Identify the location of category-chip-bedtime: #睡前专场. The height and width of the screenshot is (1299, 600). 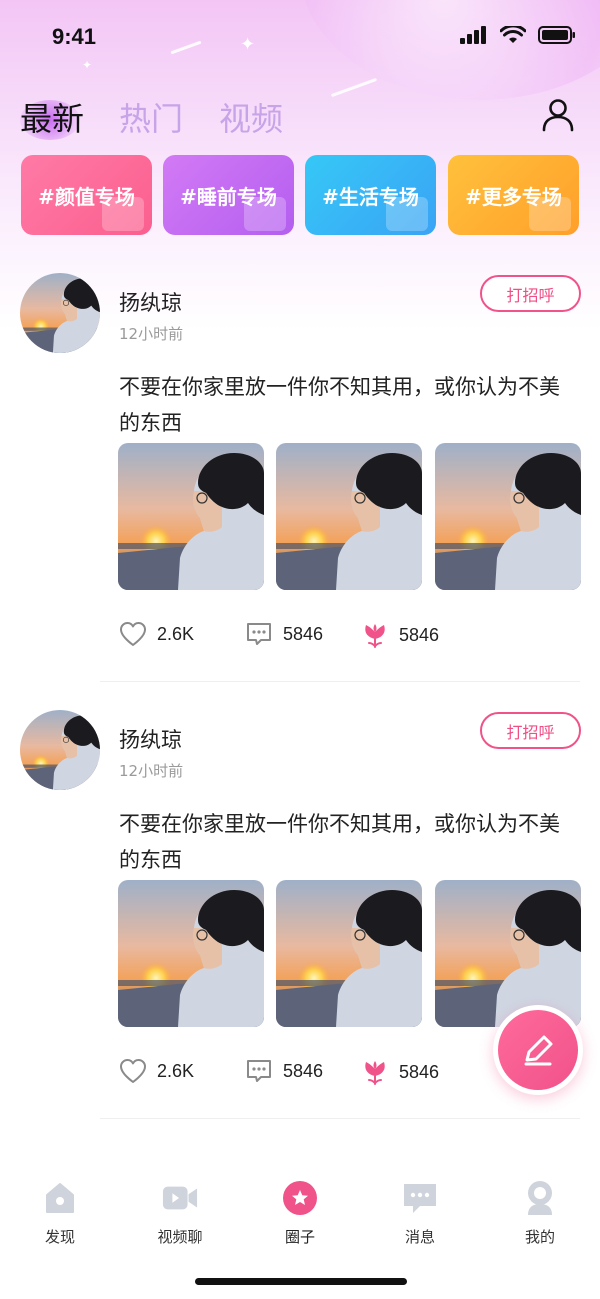
(228, 195).